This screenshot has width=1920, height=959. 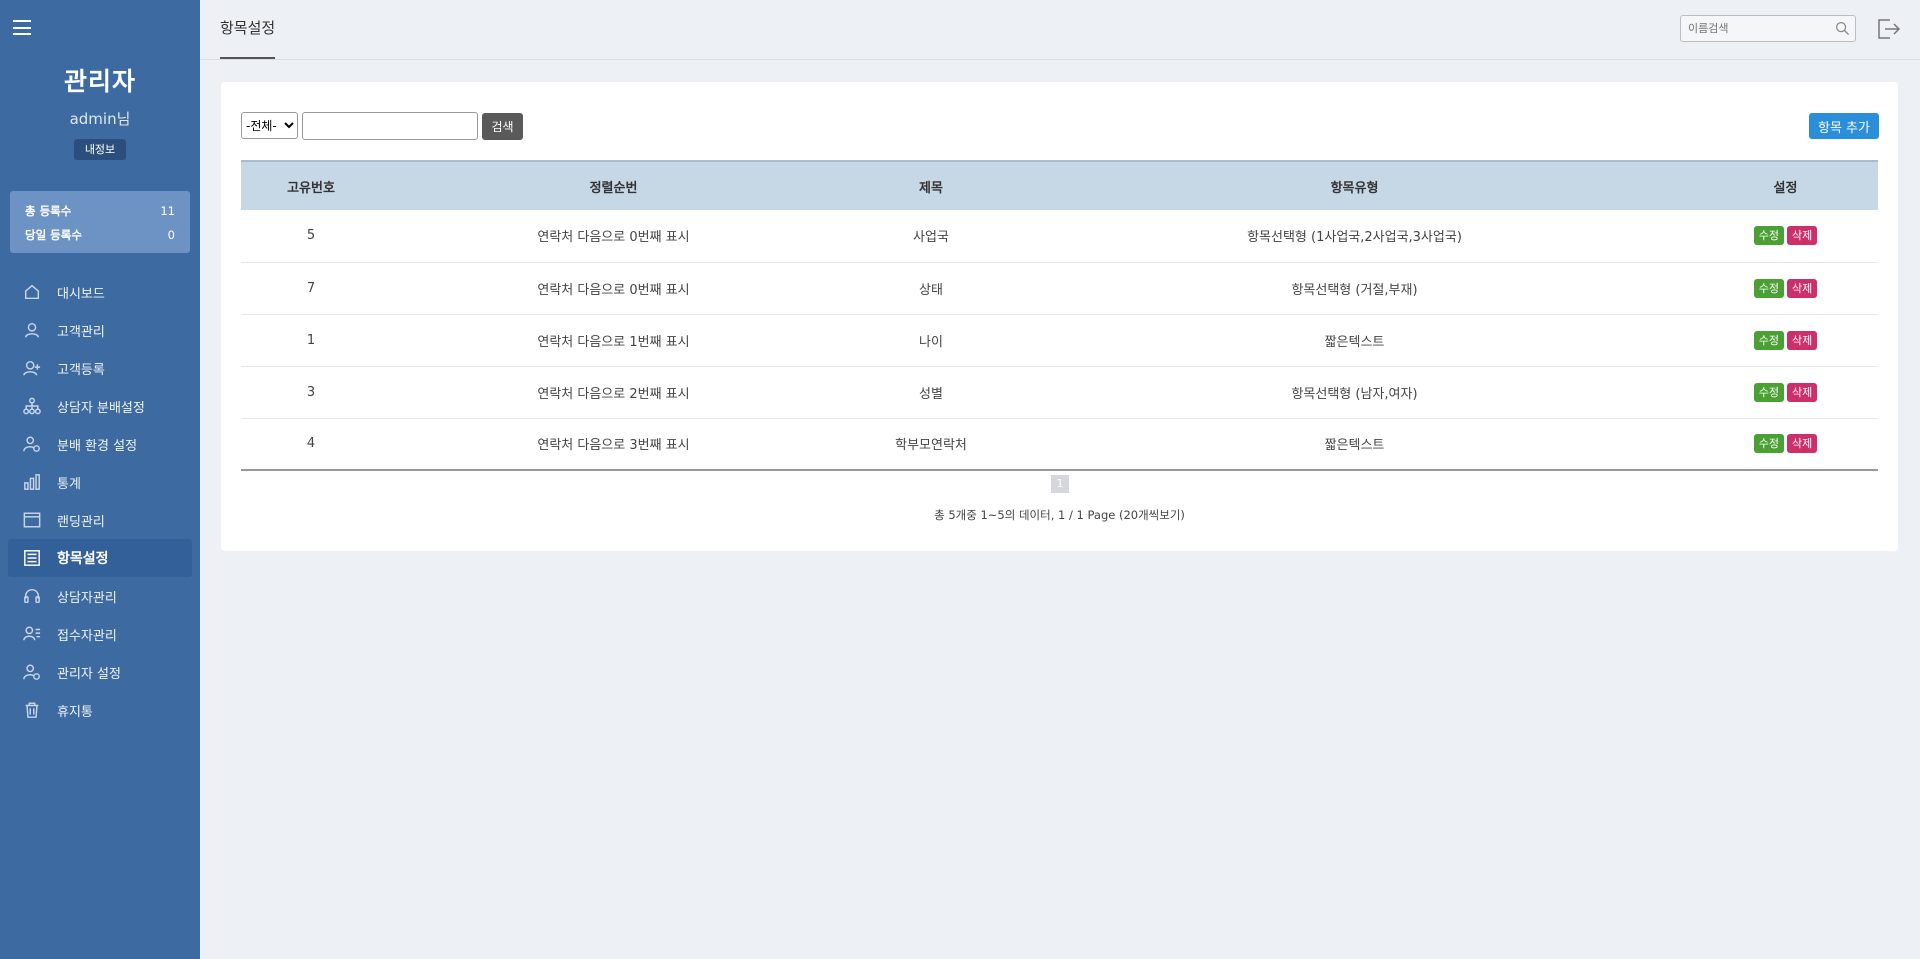 What do you see at coordinates (390, 126) in the screenshot?
I see `keyword-input` at bounding box center [390, 126].